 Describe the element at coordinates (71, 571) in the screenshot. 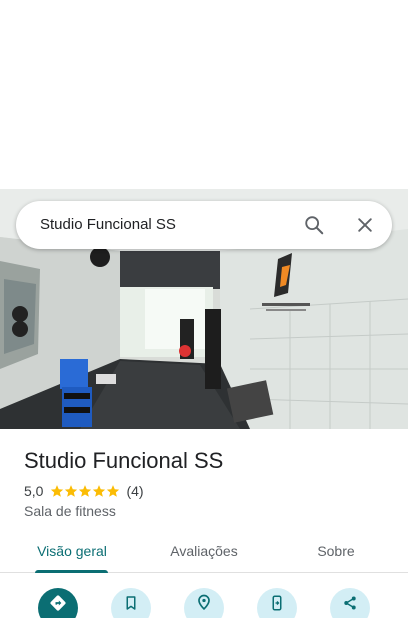

I see `active-tab-indicator` at that location.